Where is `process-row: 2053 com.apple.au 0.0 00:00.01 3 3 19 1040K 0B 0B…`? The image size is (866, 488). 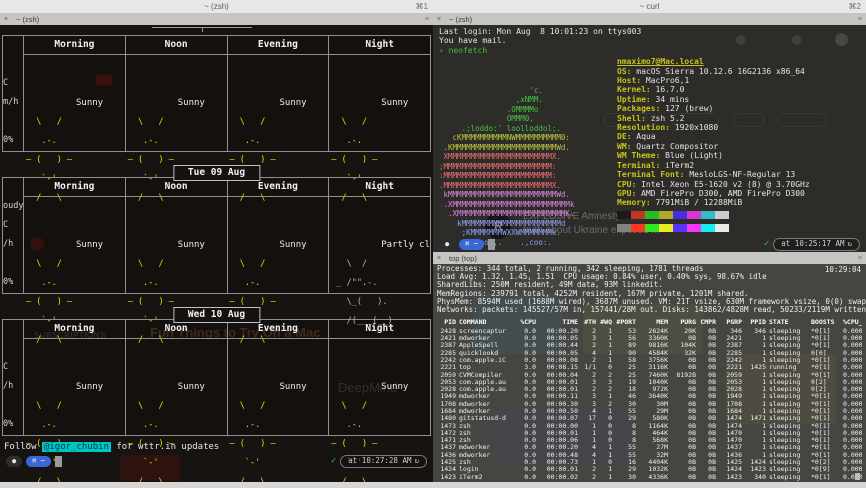 process-row: 2053 com.apple.au 0.0 00:00.01 3 3 19 1040K 0B 0B… is located at coordinates (651, 382).